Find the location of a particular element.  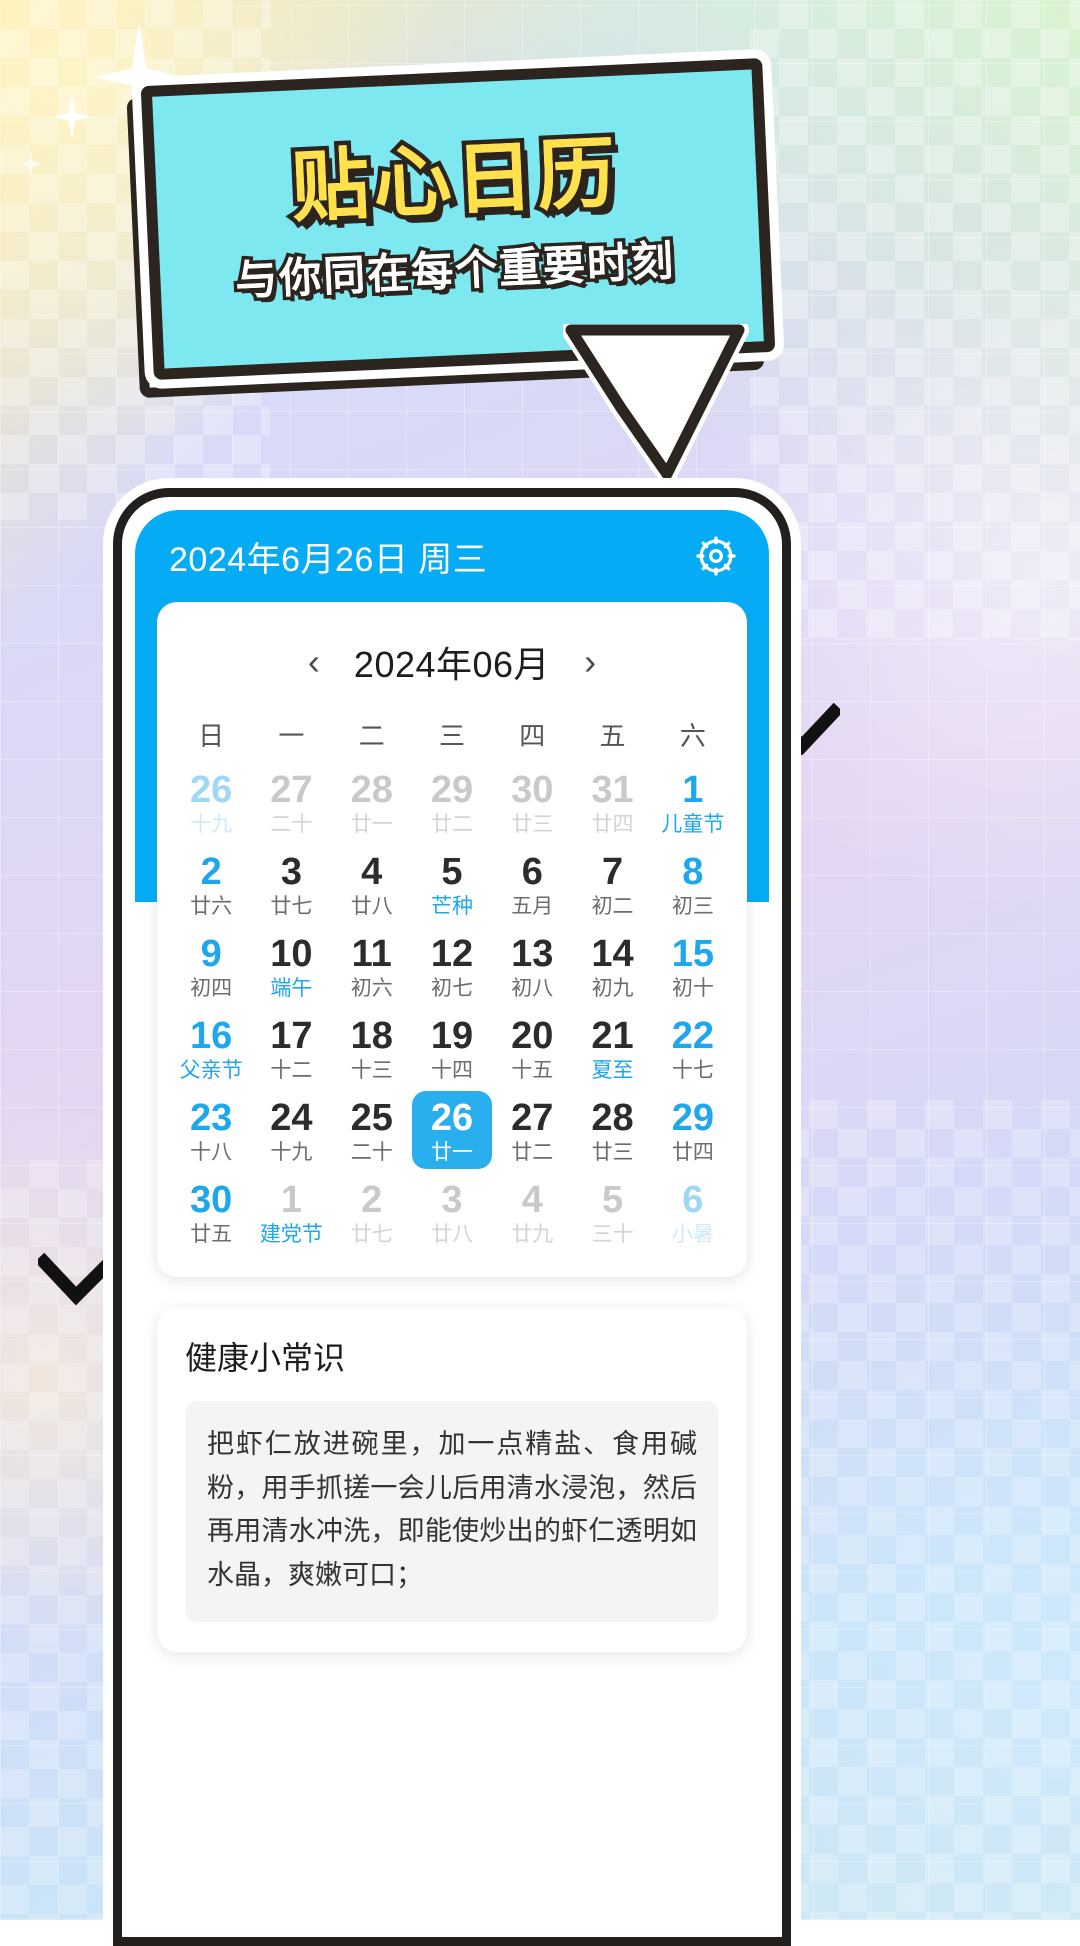

calendar-day-cell: 2 廿七 is located at coordinates (372, 1212).